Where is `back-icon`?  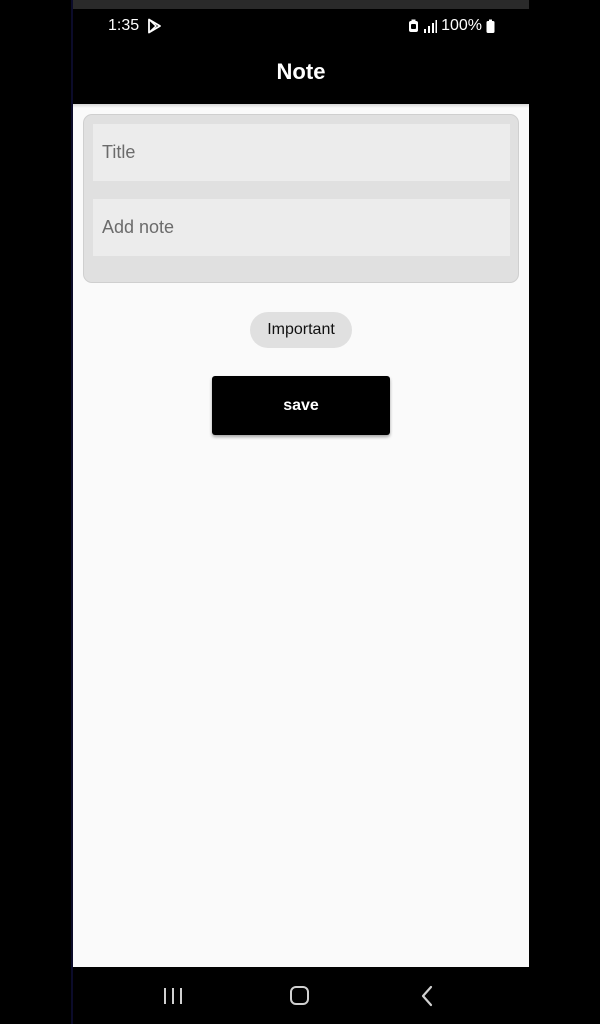
back-icon is located at coordinates (428, 996).